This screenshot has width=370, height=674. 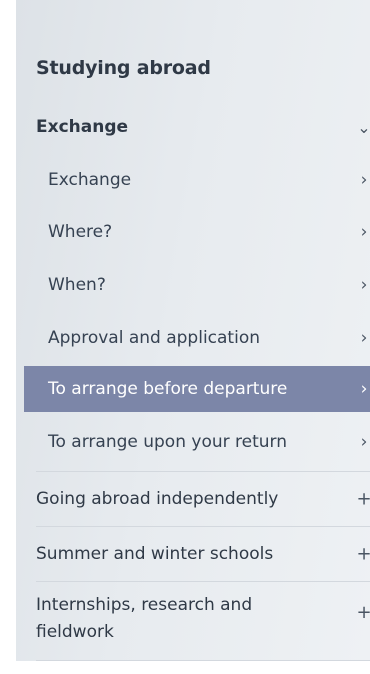 I want to click on nav-item-going-abroad-independently: Going abroad independently +, so click(x=203, y=498).